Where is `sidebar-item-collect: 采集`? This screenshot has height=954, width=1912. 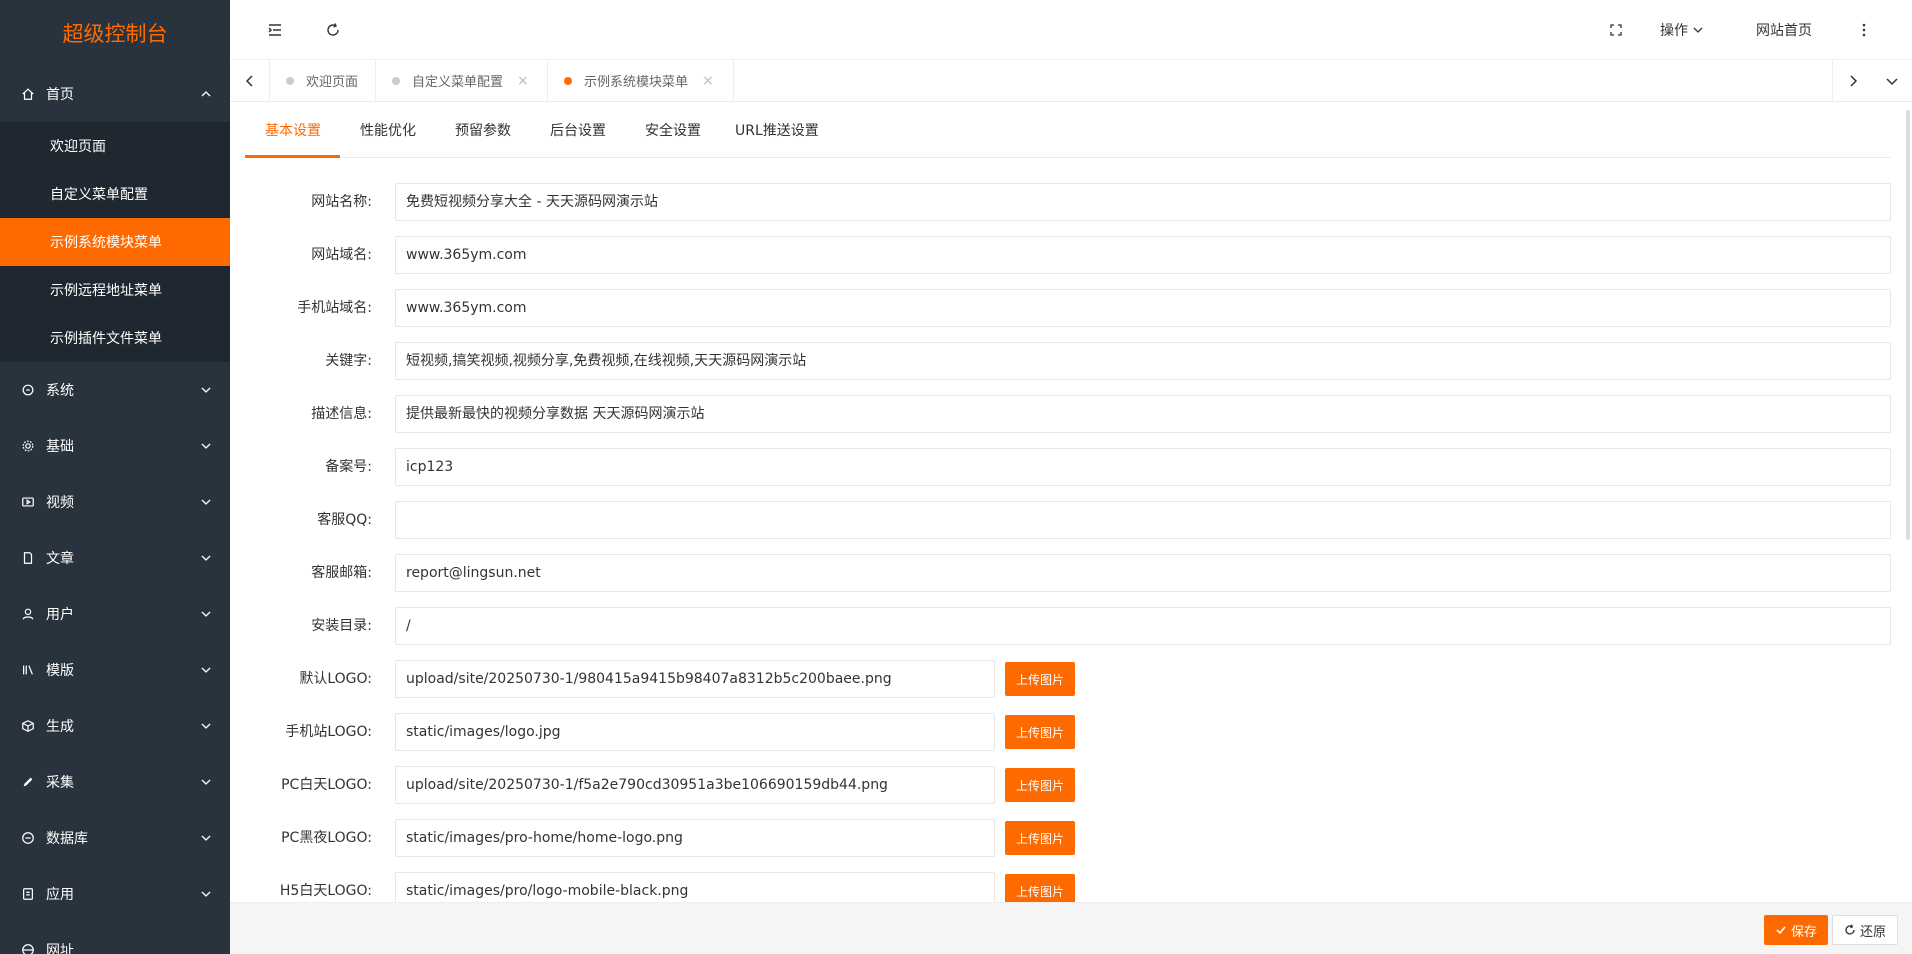
sidebar-item-collect: 采集 is located at coordinates (115, 782).